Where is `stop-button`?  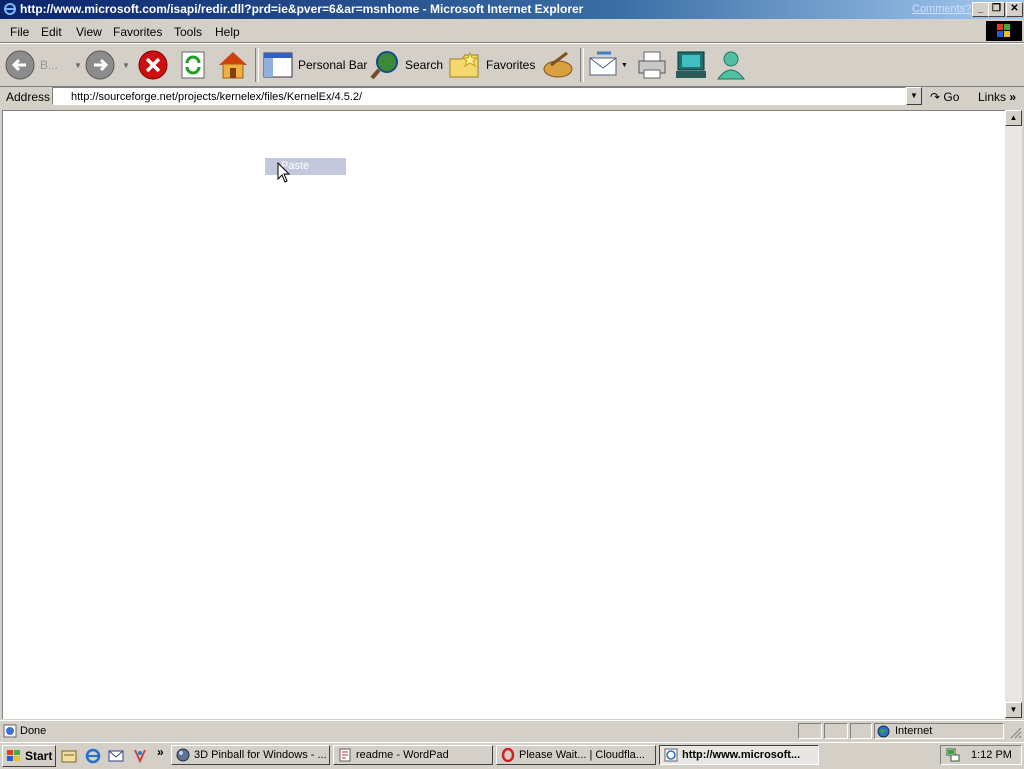
stop-button is located at coordinates (153, 65).